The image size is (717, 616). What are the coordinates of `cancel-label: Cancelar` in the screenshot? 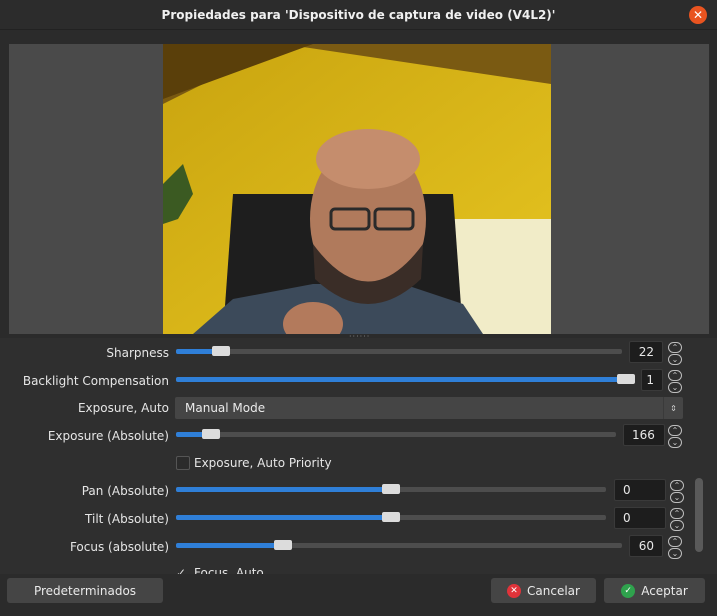 It's located at (553, 590).